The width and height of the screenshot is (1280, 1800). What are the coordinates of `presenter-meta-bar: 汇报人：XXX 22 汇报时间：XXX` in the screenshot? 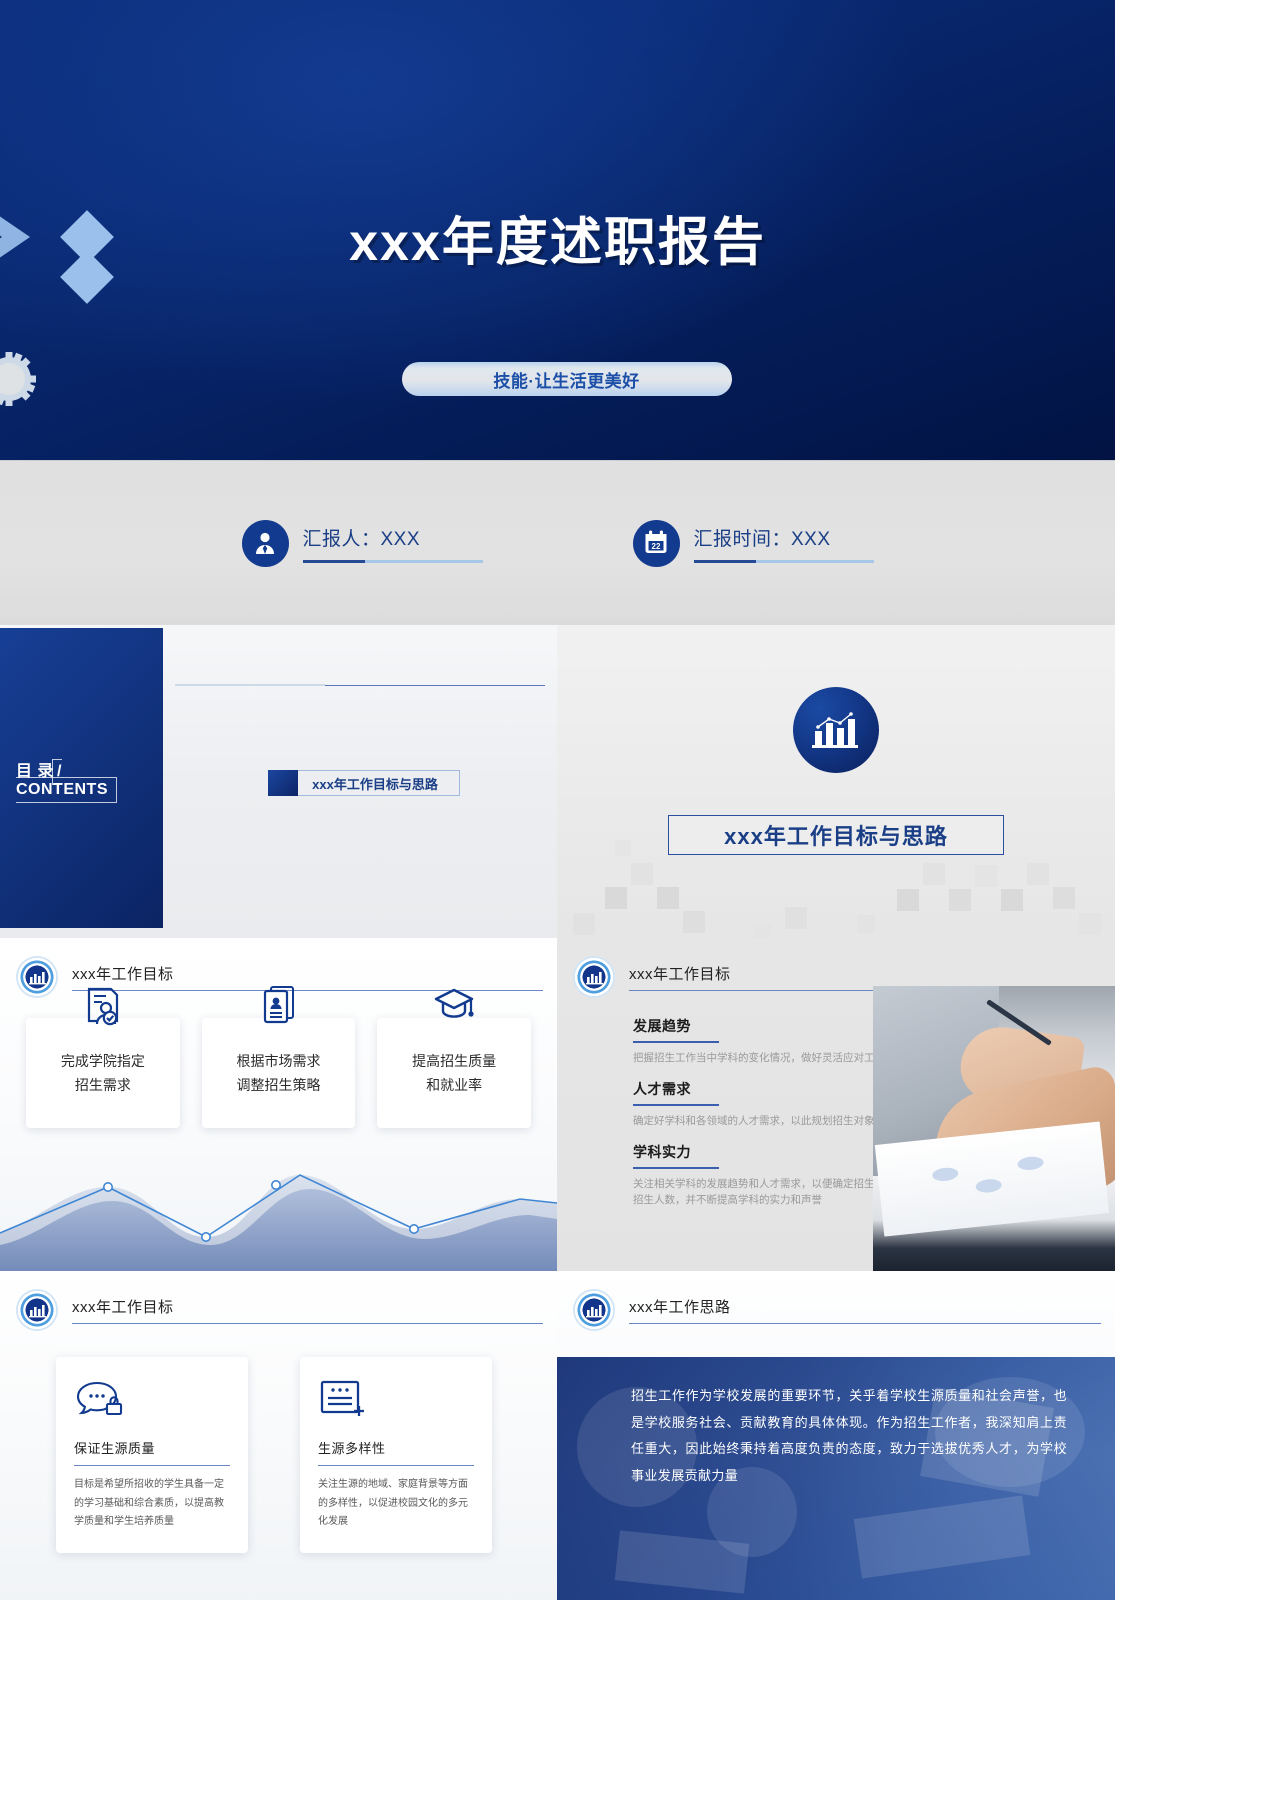 It's located at (557, 542).